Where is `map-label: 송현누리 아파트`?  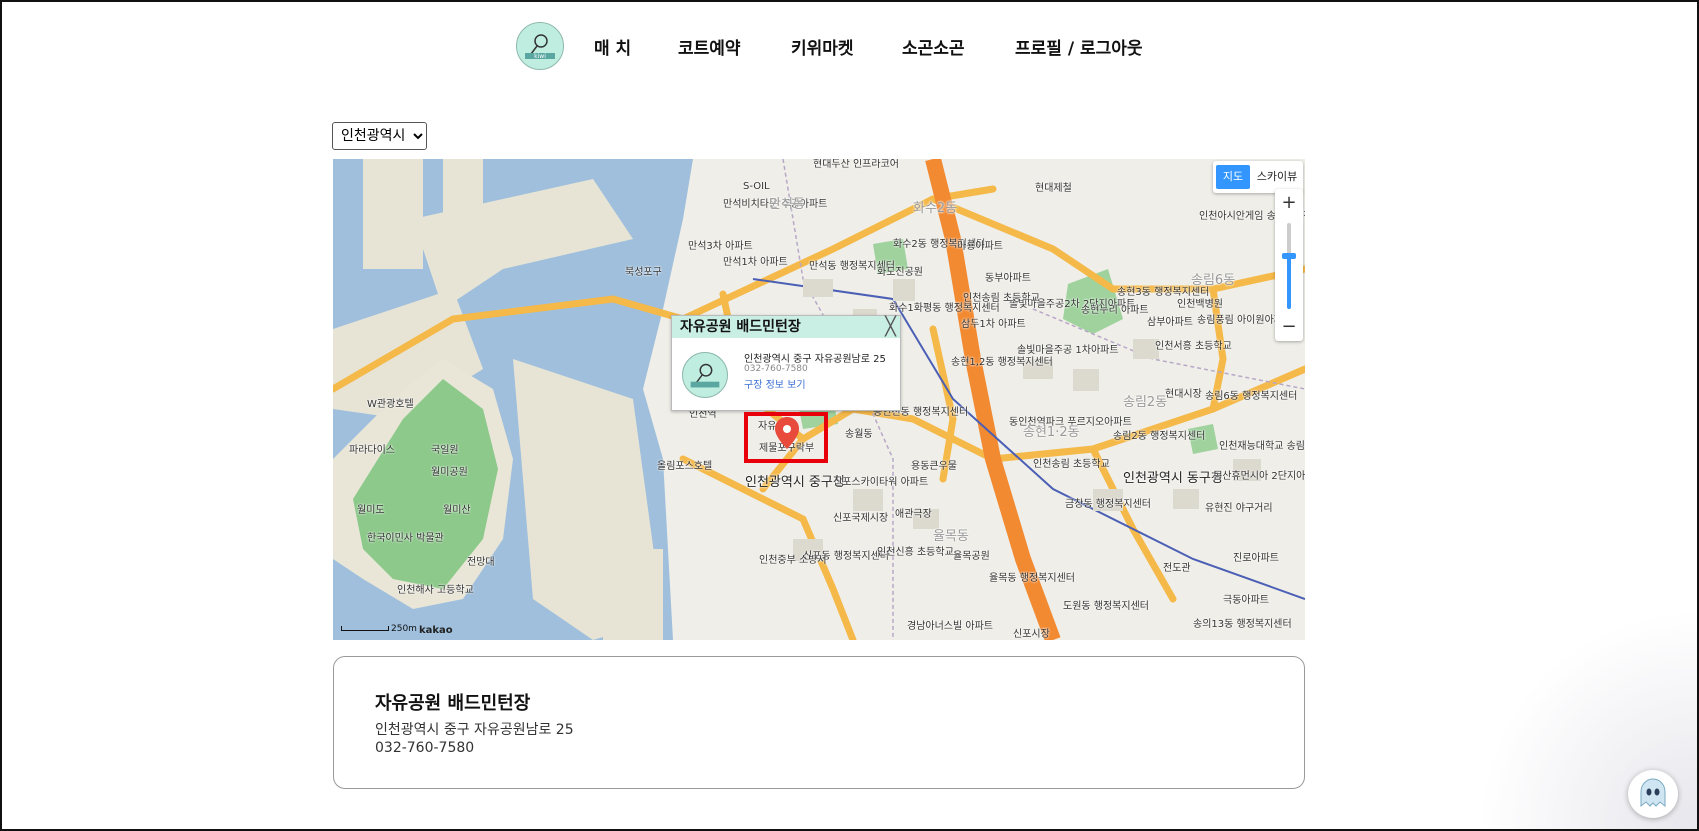 map-label: 송현누리 아파트 is located at coordinates (1115, 310).